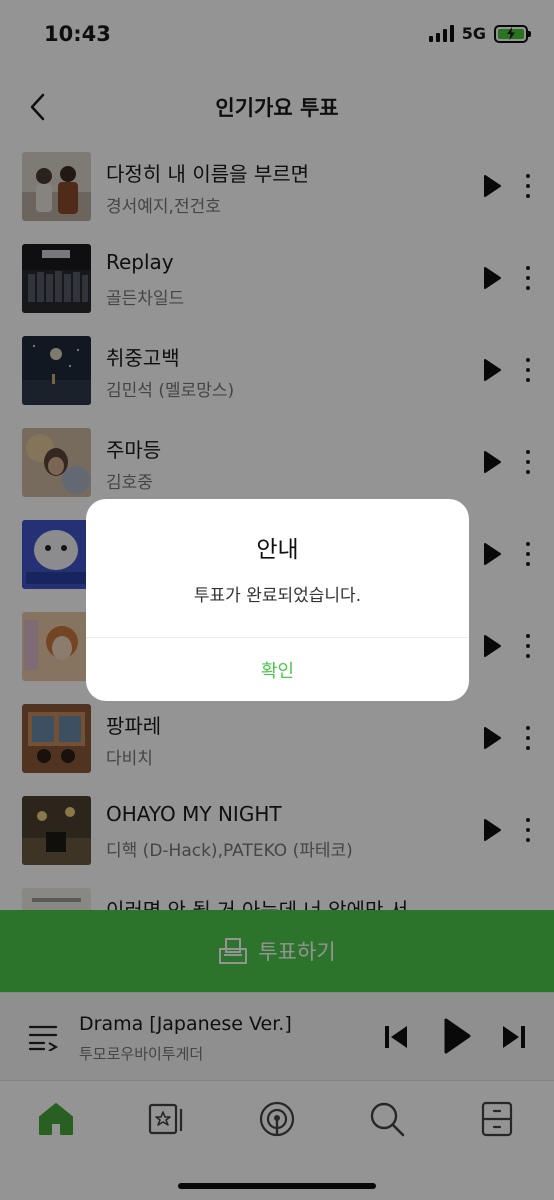 This screenshot has width=554, height=1200. I want to click on confirm-button: 확인, so click(277, 669).